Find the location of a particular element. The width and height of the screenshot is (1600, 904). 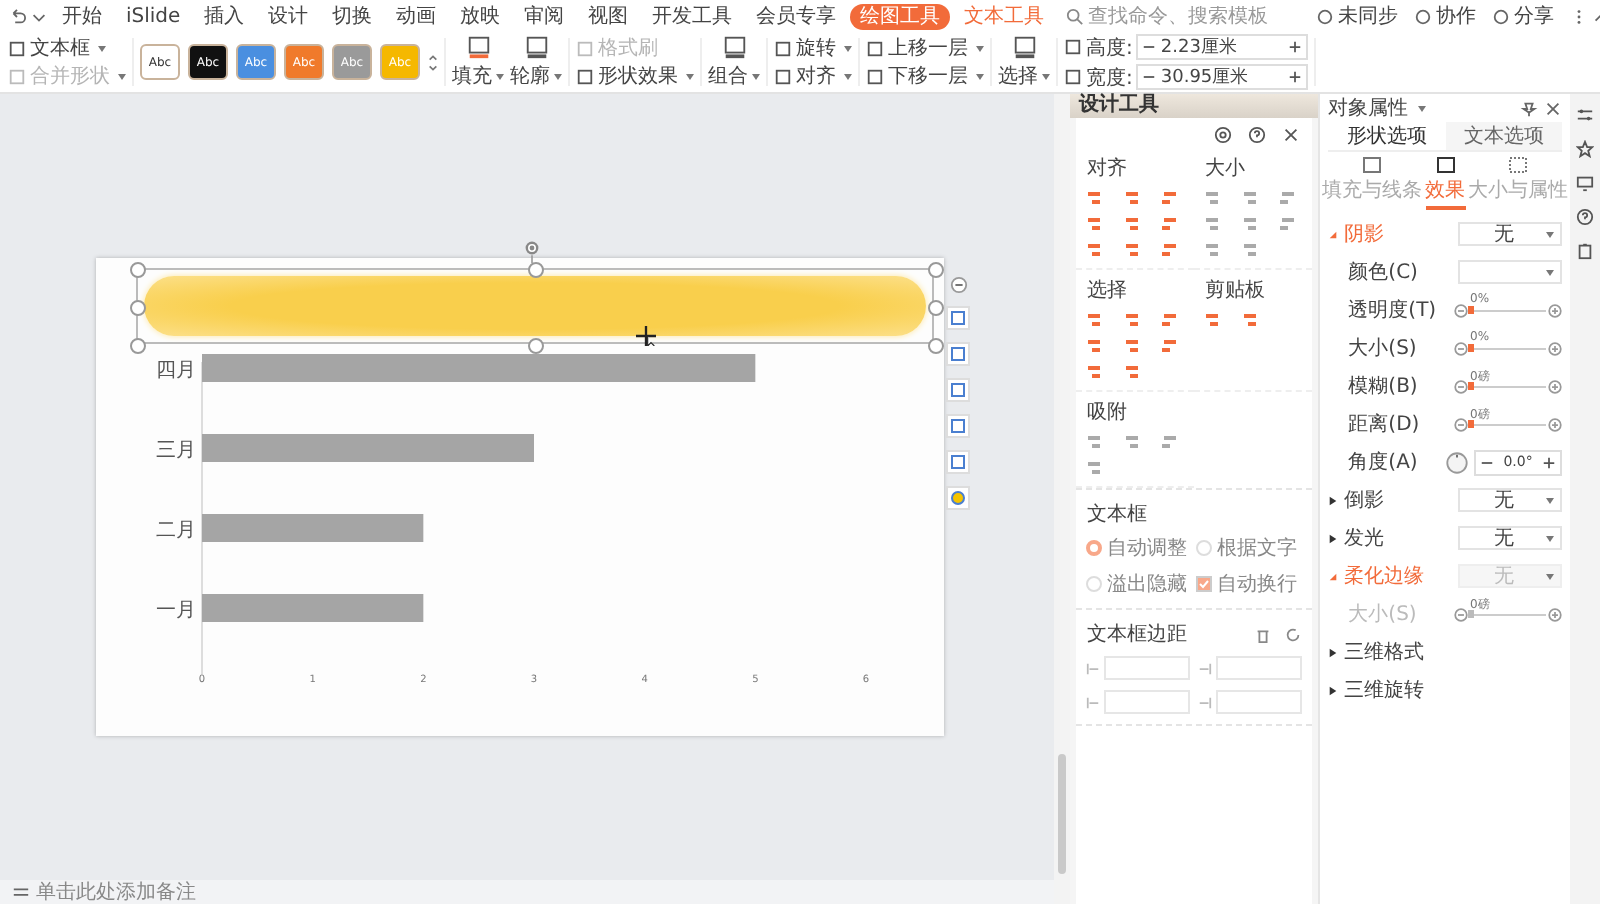

copy-icon is located at coordinates (1250, 320).